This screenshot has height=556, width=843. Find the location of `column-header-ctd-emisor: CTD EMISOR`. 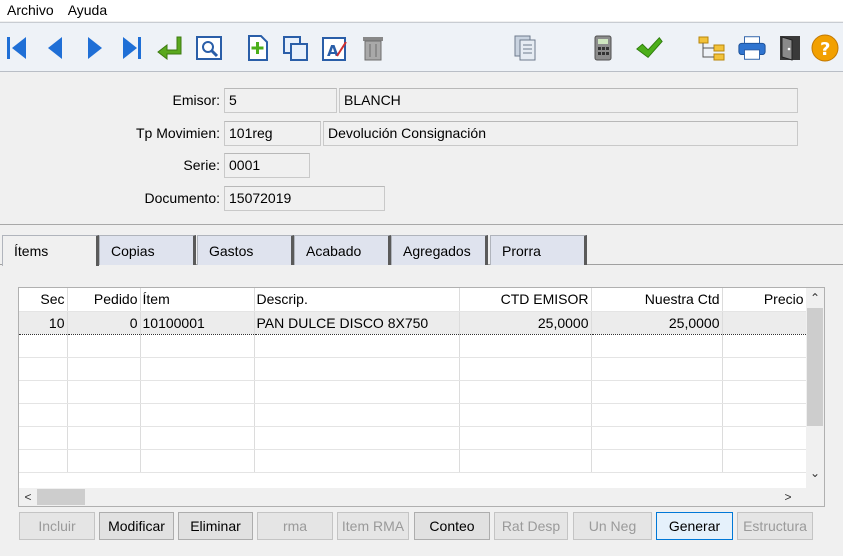

column-header-ctd-emisor: CTD EMISOR is located at coordinates (525, 300).